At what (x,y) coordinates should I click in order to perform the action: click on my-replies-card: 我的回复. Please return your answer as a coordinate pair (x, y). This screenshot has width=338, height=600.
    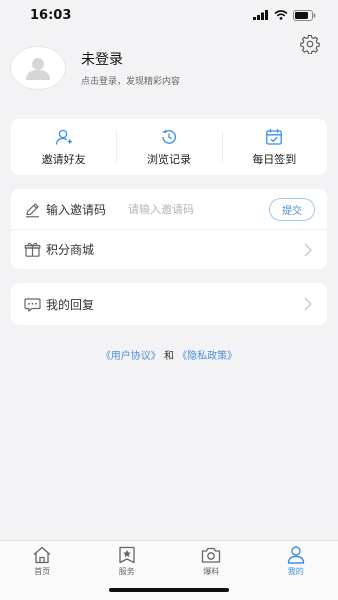
    Looking at the image, I should click on (169, 304).